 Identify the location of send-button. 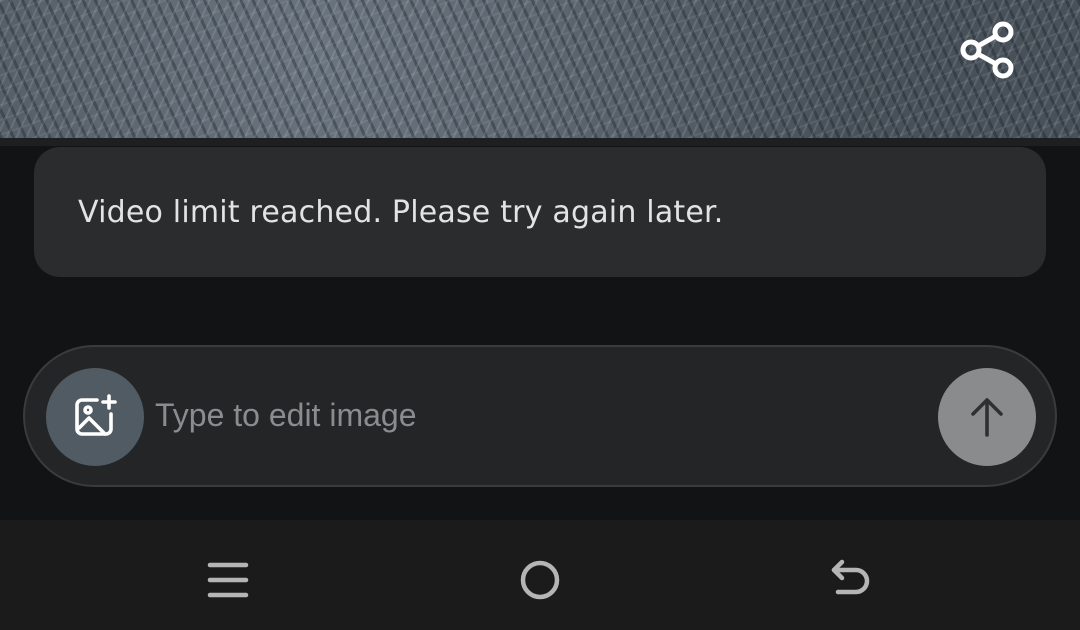
(987, 417).